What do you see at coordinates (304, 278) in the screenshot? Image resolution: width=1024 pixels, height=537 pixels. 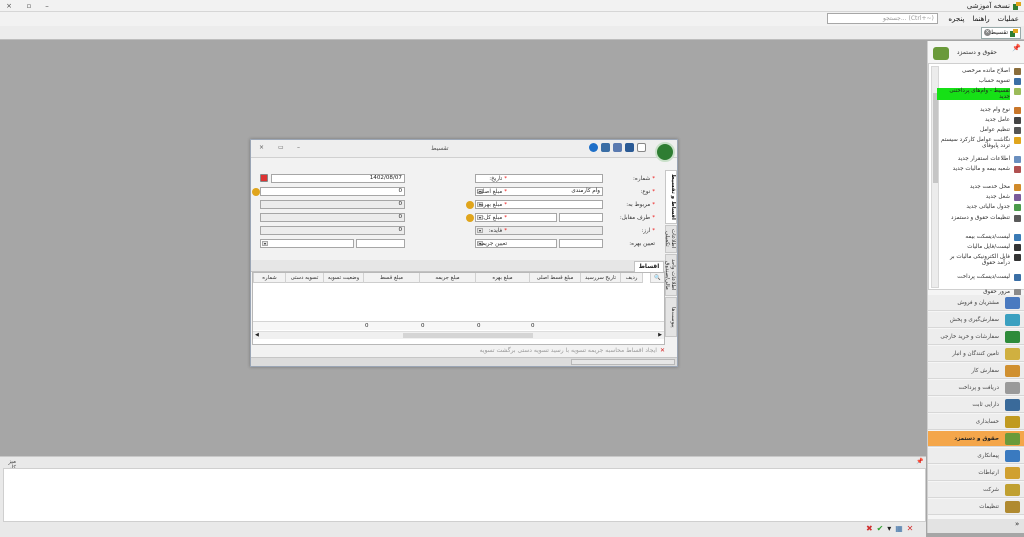 I see `column-manual-settlement: تسویه دستی` at bounding box center [304, 278].